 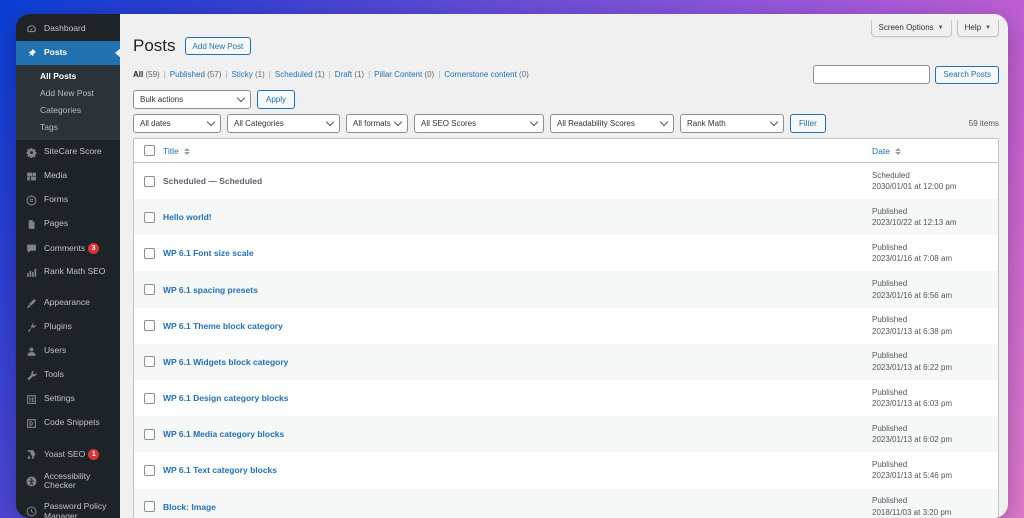 What do you see at coordinates (808, 124) in the screenshot?
I see `filter-button: Filter` at bounding box center [808, 124].